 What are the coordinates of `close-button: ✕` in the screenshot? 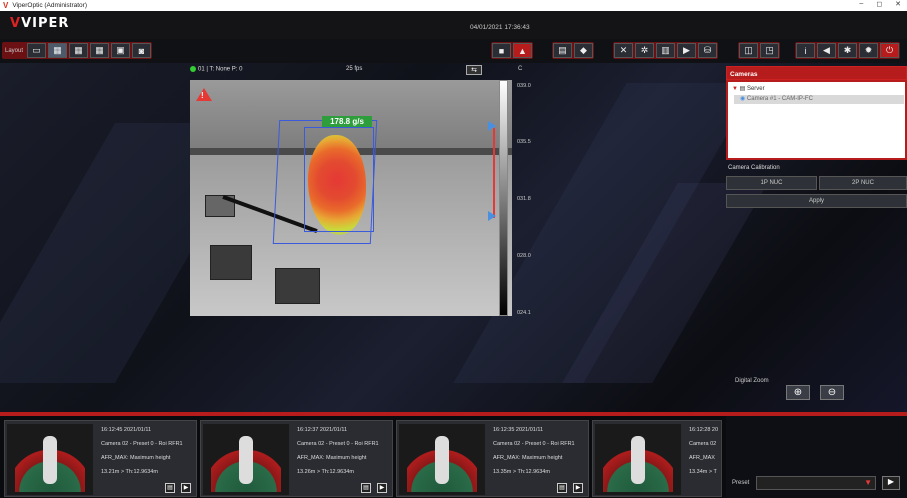 It's located at (898, 4).